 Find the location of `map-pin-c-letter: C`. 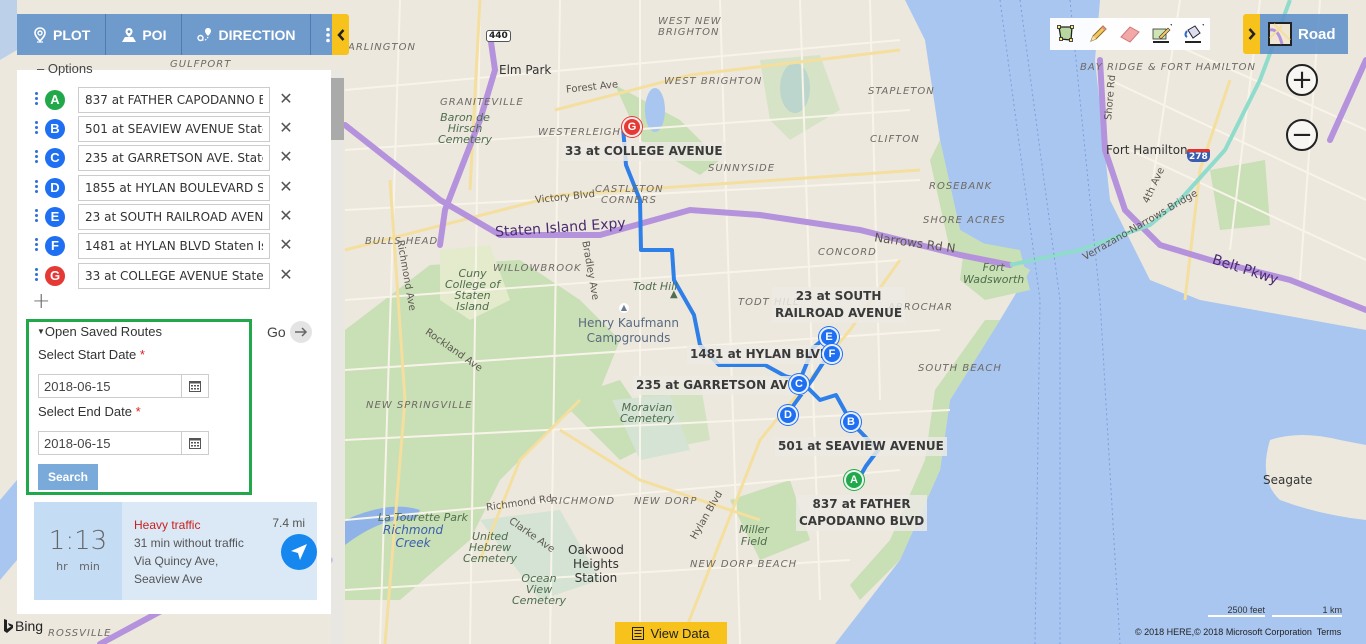

map-pin-c-letter: C is located at coordinates (799, 384).